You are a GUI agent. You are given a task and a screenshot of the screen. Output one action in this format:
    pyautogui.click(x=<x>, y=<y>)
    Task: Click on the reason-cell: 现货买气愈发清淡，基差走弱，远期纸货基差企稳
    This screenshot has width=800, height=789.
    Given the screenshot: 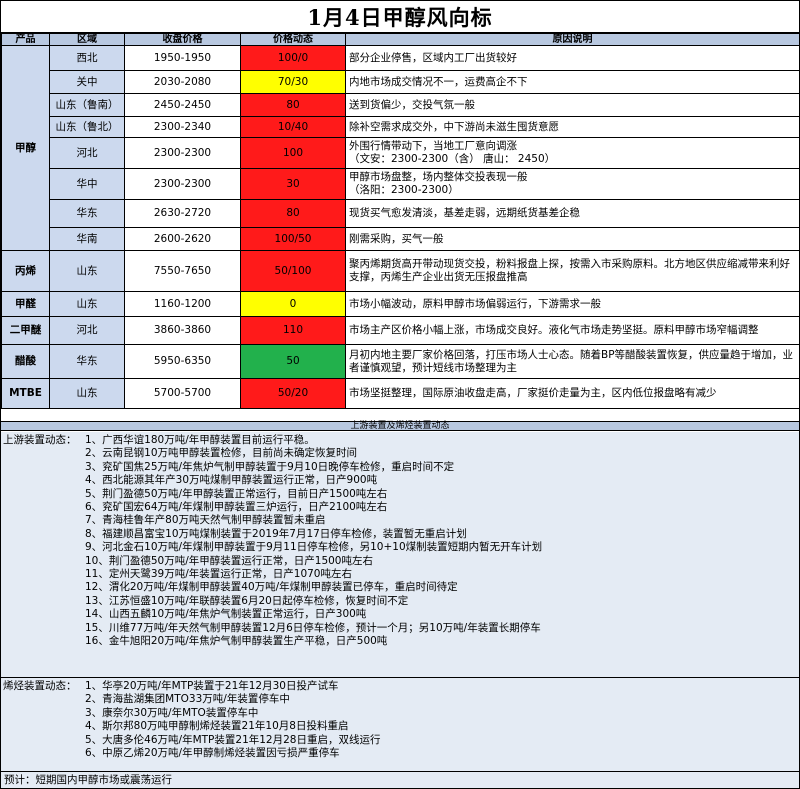 What is the action you would take?
    pyautogui.click(x=572, y=213)
    